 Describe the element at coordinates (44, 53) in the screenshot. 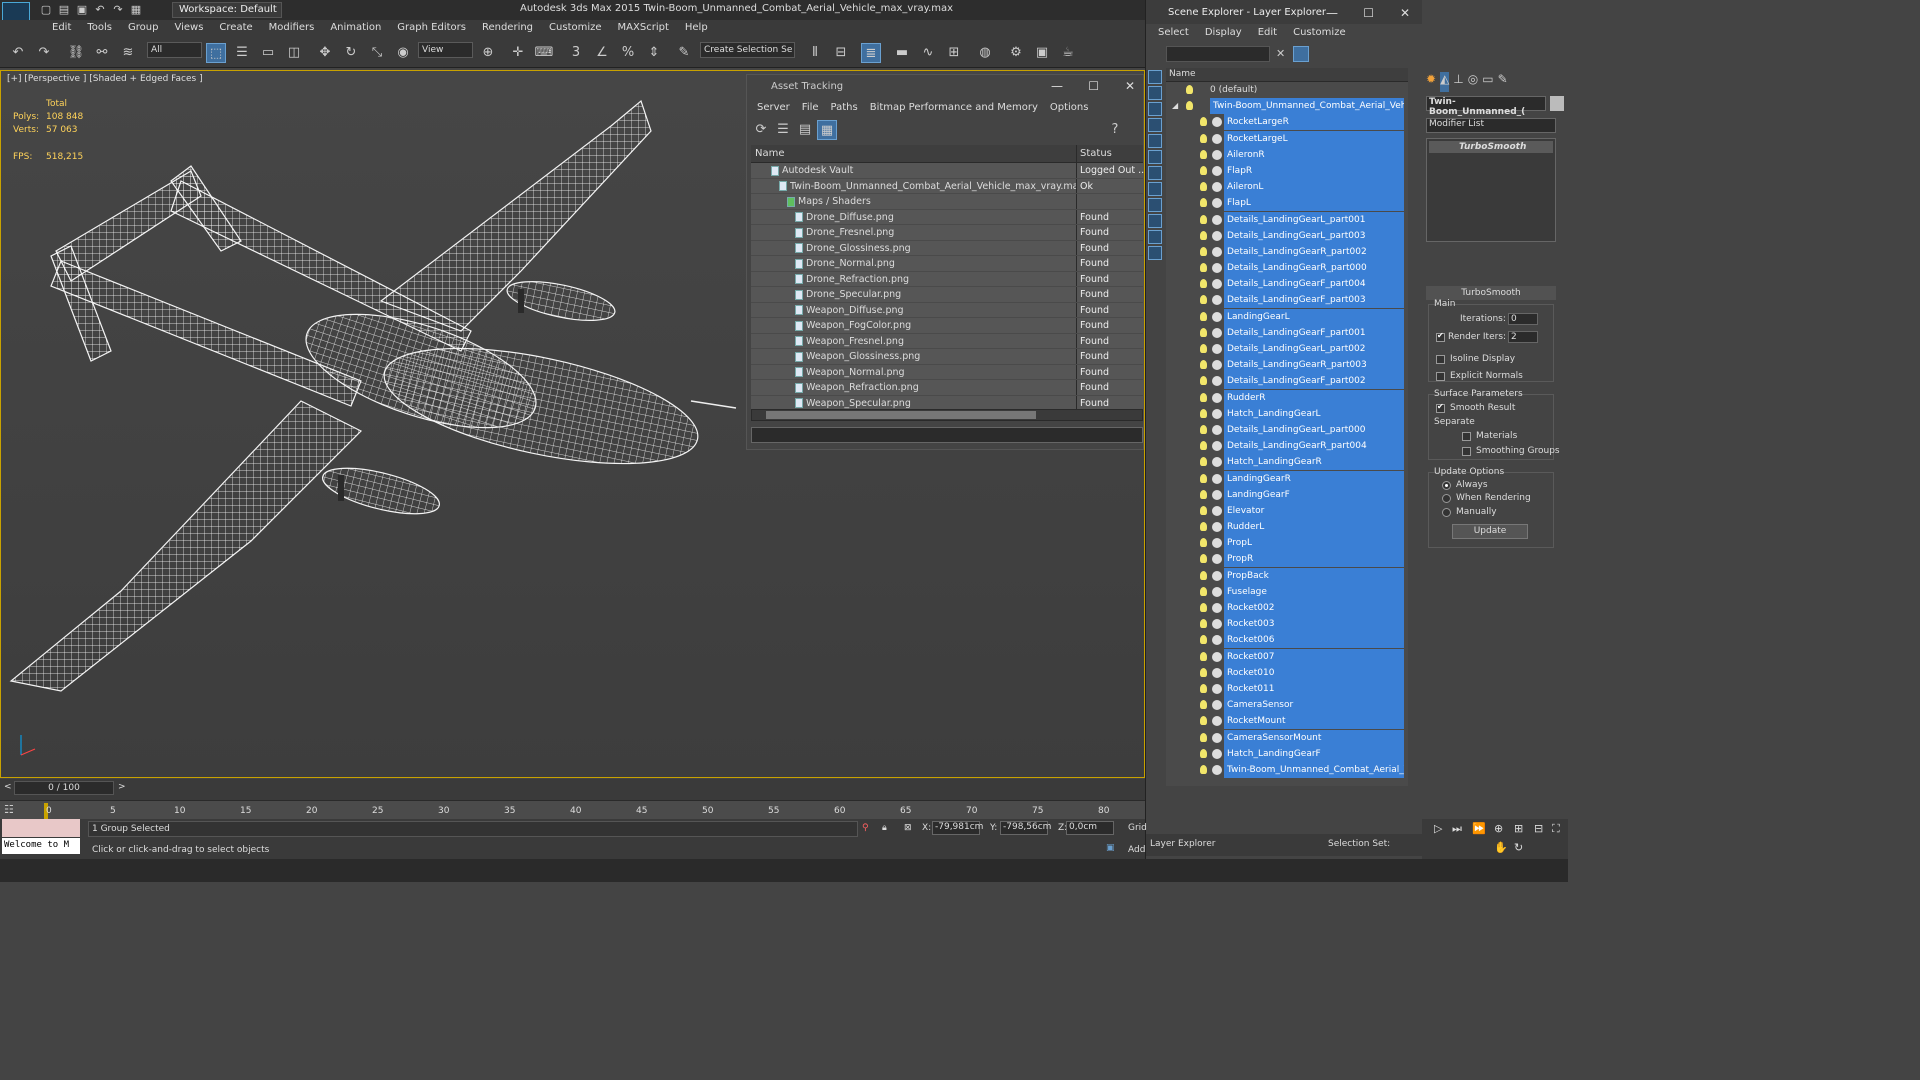

I see `redo-icon: ↷` at that location.